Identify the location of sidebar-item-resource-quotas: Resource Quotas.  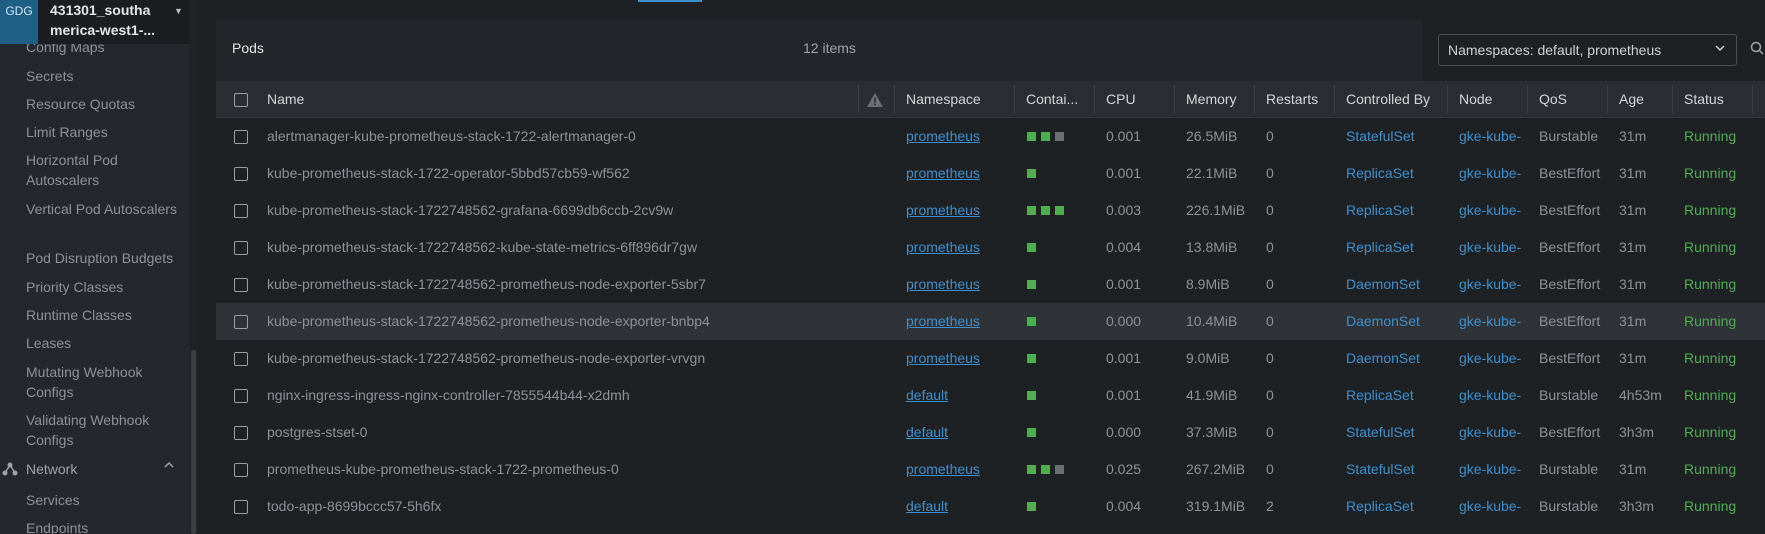
(106, 104).